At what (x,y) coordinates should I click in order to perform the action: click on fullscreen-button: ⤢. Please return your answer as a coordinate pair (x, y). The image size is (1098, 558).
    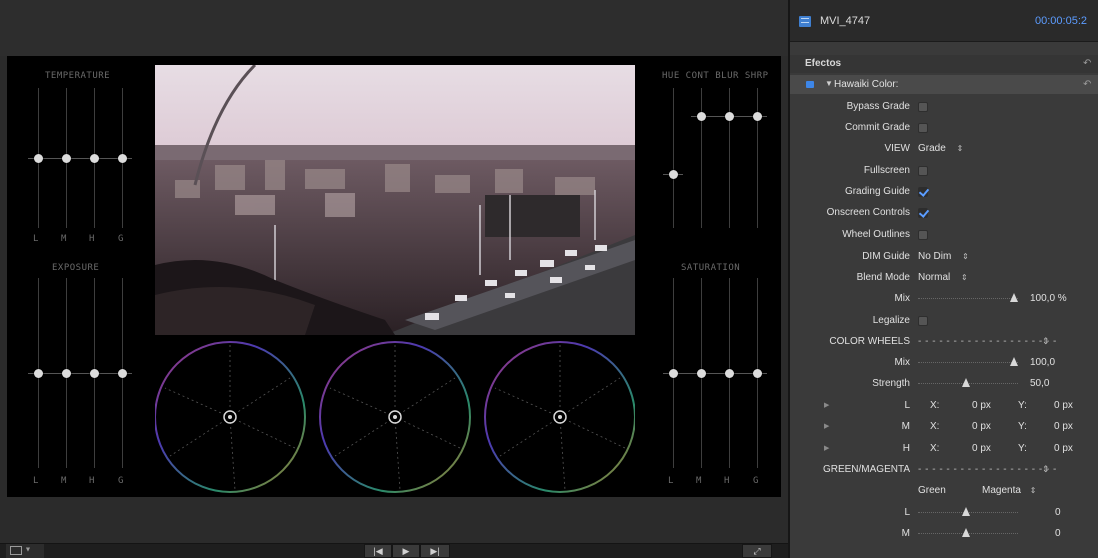
    Looking at the image, I should click on (757, 551).